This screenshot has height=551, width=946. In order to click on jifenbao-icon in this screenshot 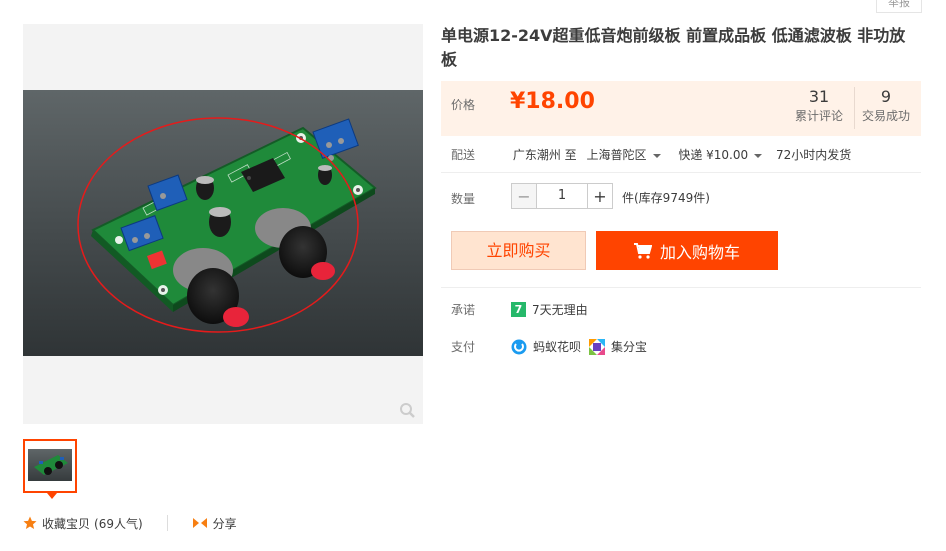, I will do `click(597, 346)`.